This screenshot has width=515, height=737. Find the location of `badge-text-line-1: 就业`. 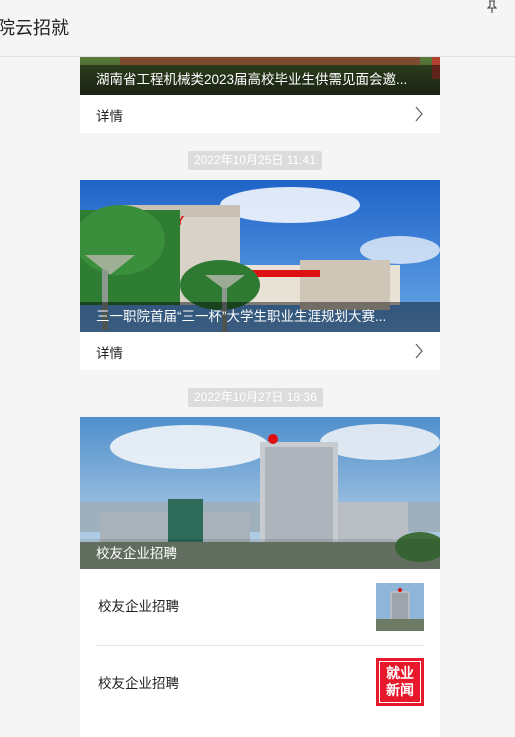

badge-text-line-1: 就业 is located at coordinates (400, 673).